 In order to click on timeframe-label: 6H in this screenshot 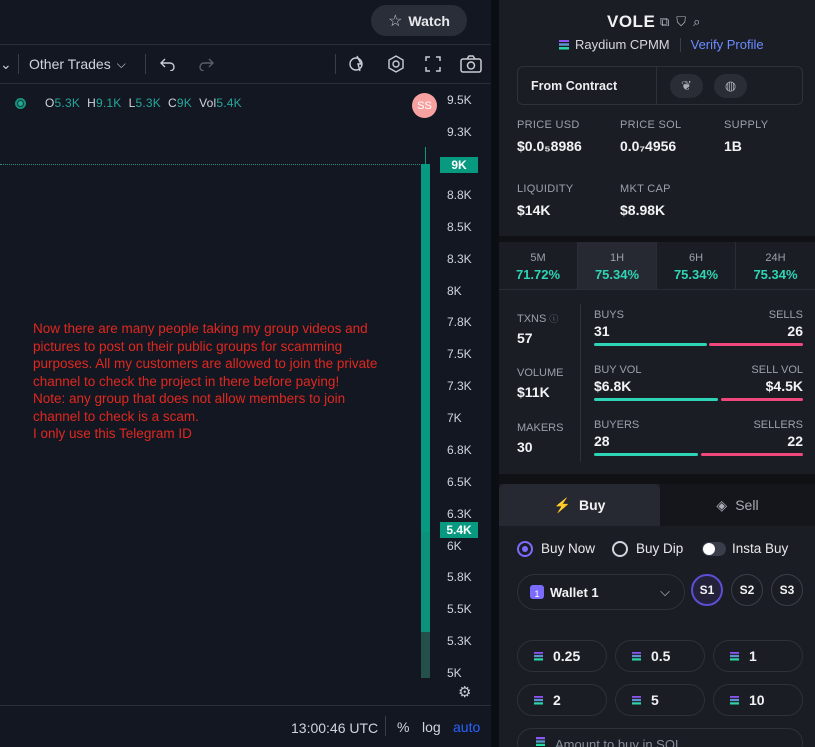, I will do `click(696, 258)`.